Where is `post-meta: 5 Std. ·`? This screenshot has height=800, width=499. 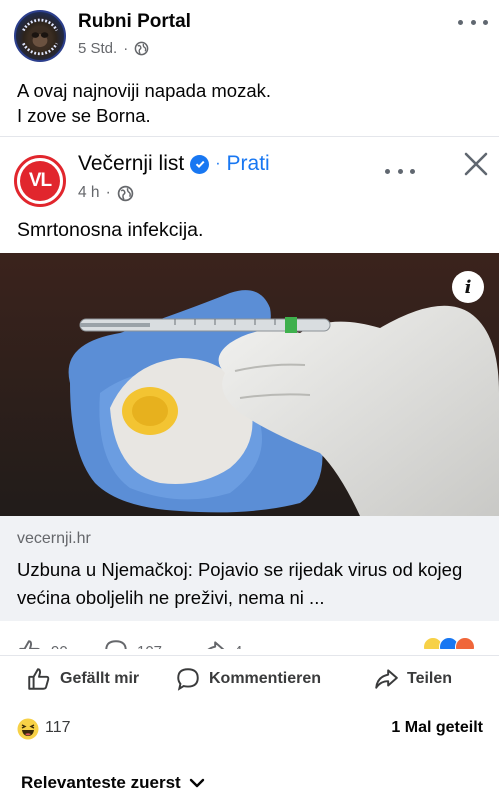
post-meta: 5 Std. · is located at coordinates (113, 48).